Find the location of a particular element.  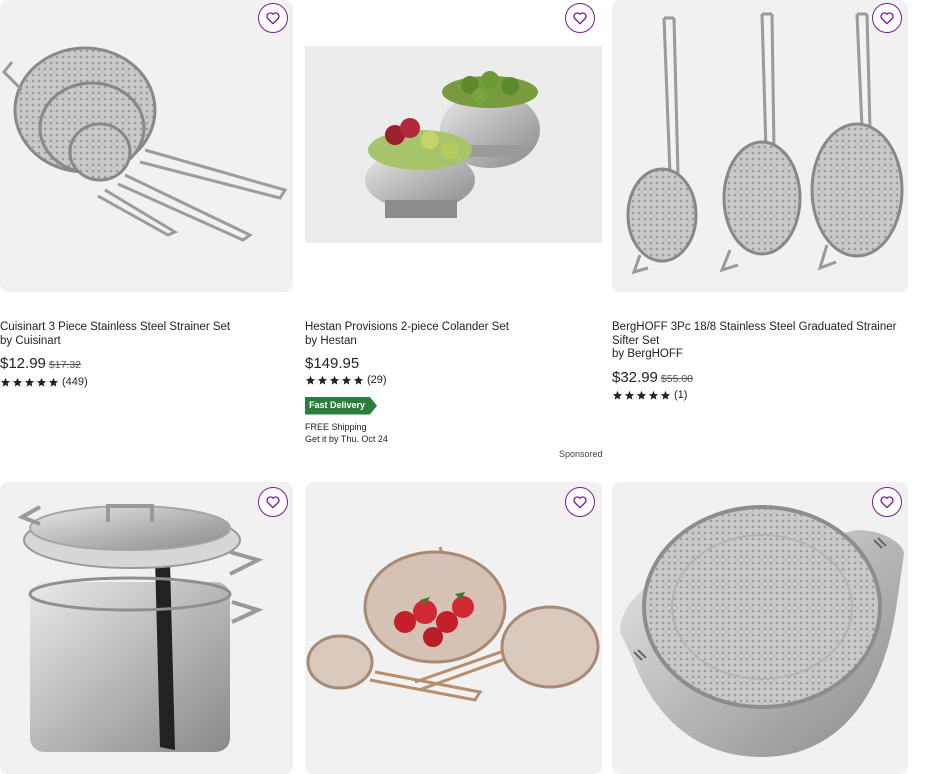

fast-delivery-badge: Fast Delivery is located at coordinates (341, 406).